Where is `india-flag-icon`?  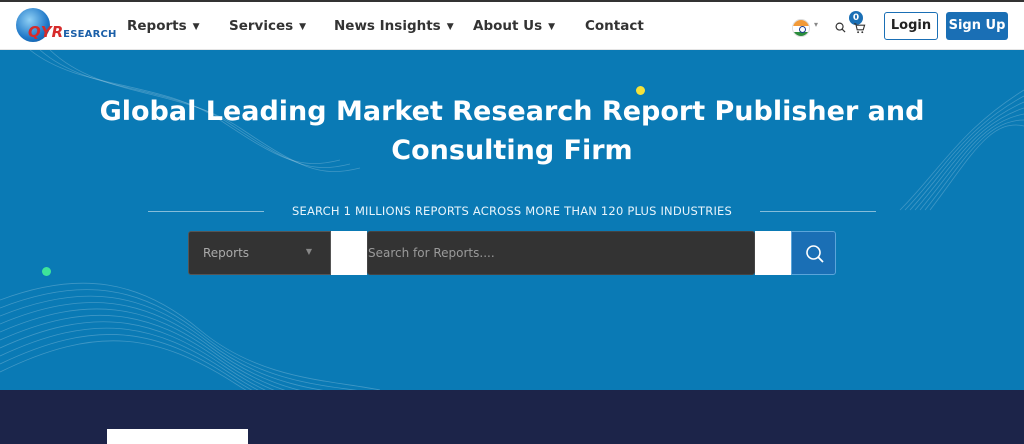
india-flag-icon is located at coordinates (801, 28).